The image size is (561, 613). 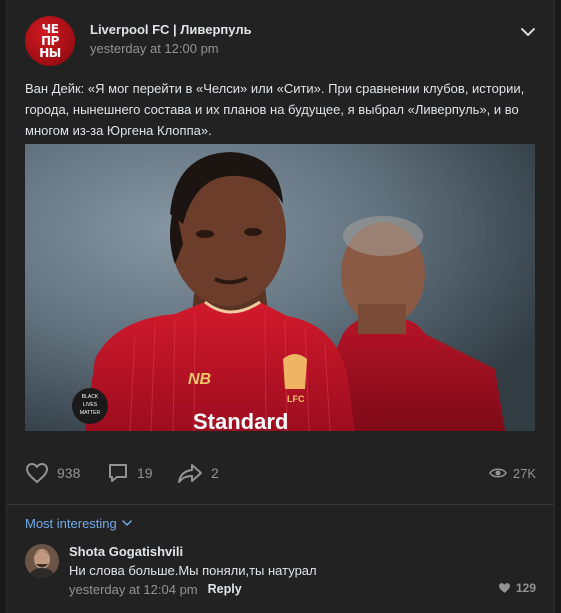 I want to click on crest-text: LFC, so click(x=296, y=399).